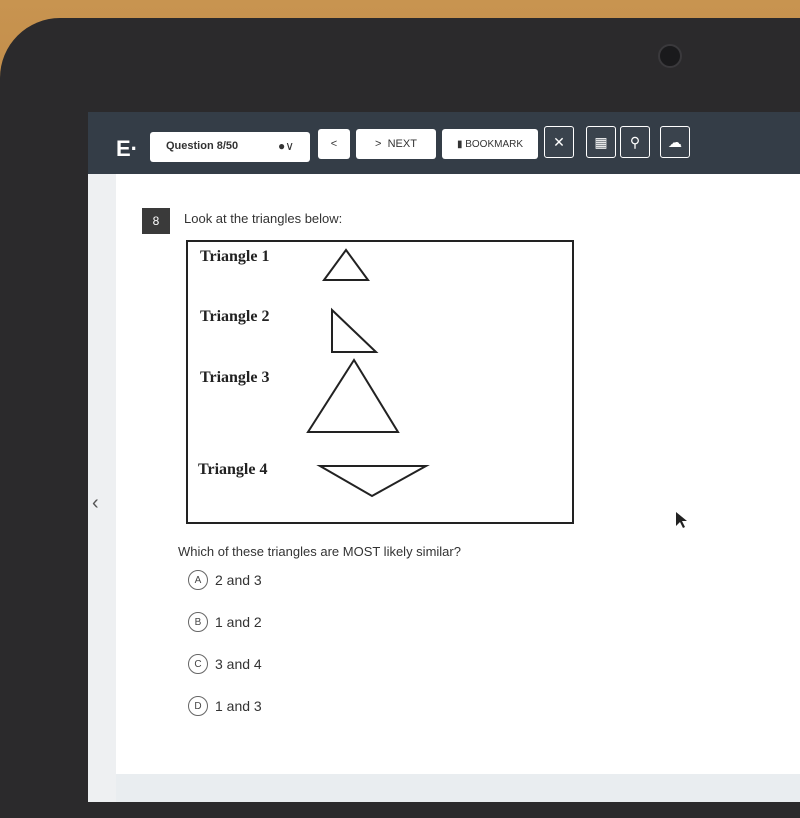 Image resolution: width=800 pixels, height=818 pixels. What do you see at coordinates (202, 146) in the screenshot?
I see `question-selector-label: Question 8/50` at bounding box center [202, 146].